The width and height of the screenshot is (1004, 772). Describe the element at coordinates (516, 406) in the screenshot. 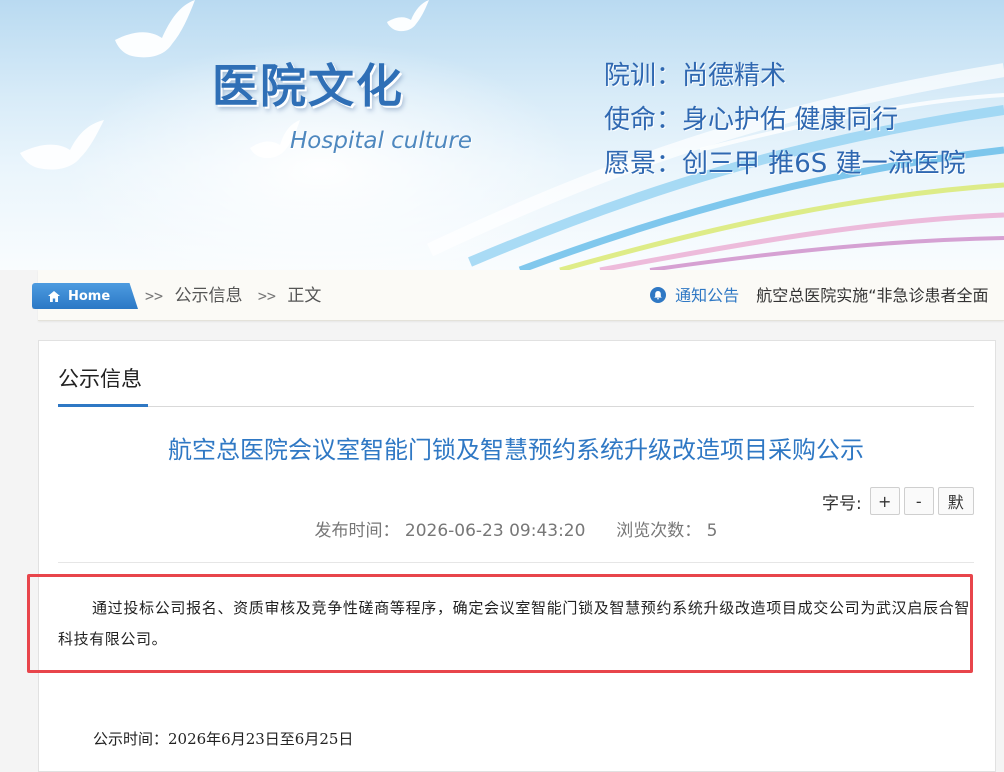

I see `section-divider` at that location.